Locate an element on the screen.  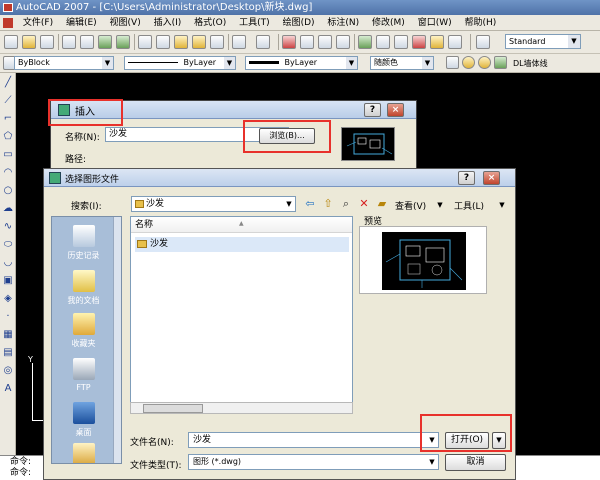
up-folder-icon: ⇧ is located at coordinates (328, 204).